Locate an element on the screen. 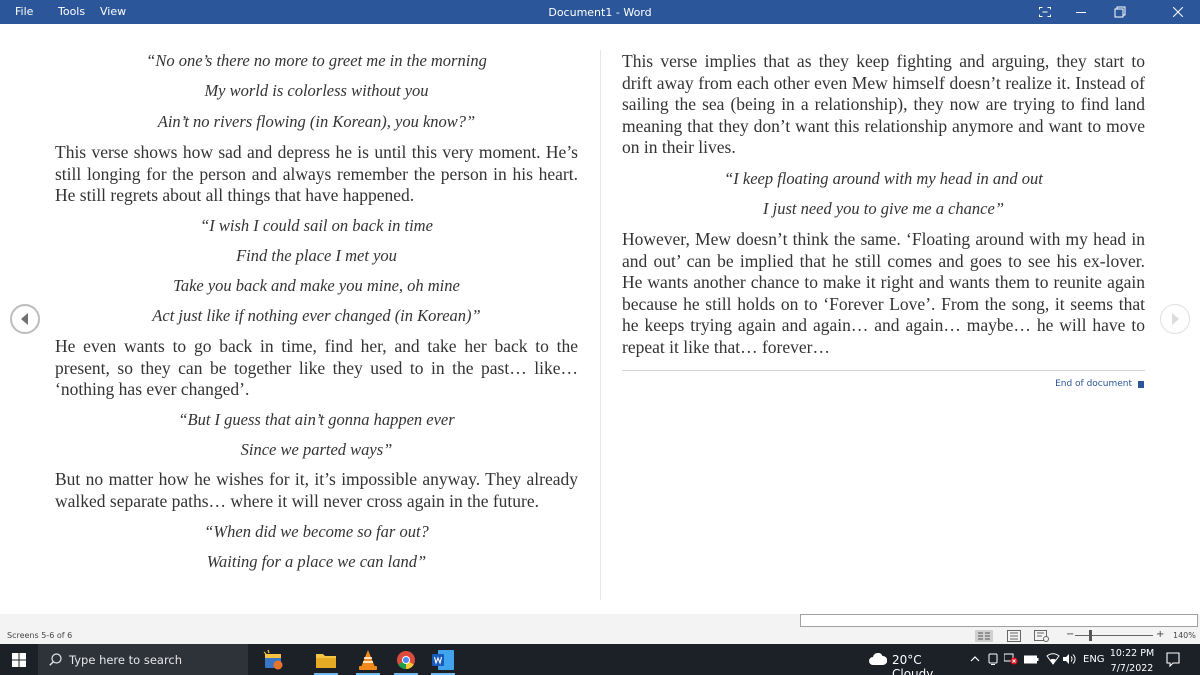 This screenshot has width=1200, height=675. clock-time: 10:22 PM is located at coordinates (1132, 653).